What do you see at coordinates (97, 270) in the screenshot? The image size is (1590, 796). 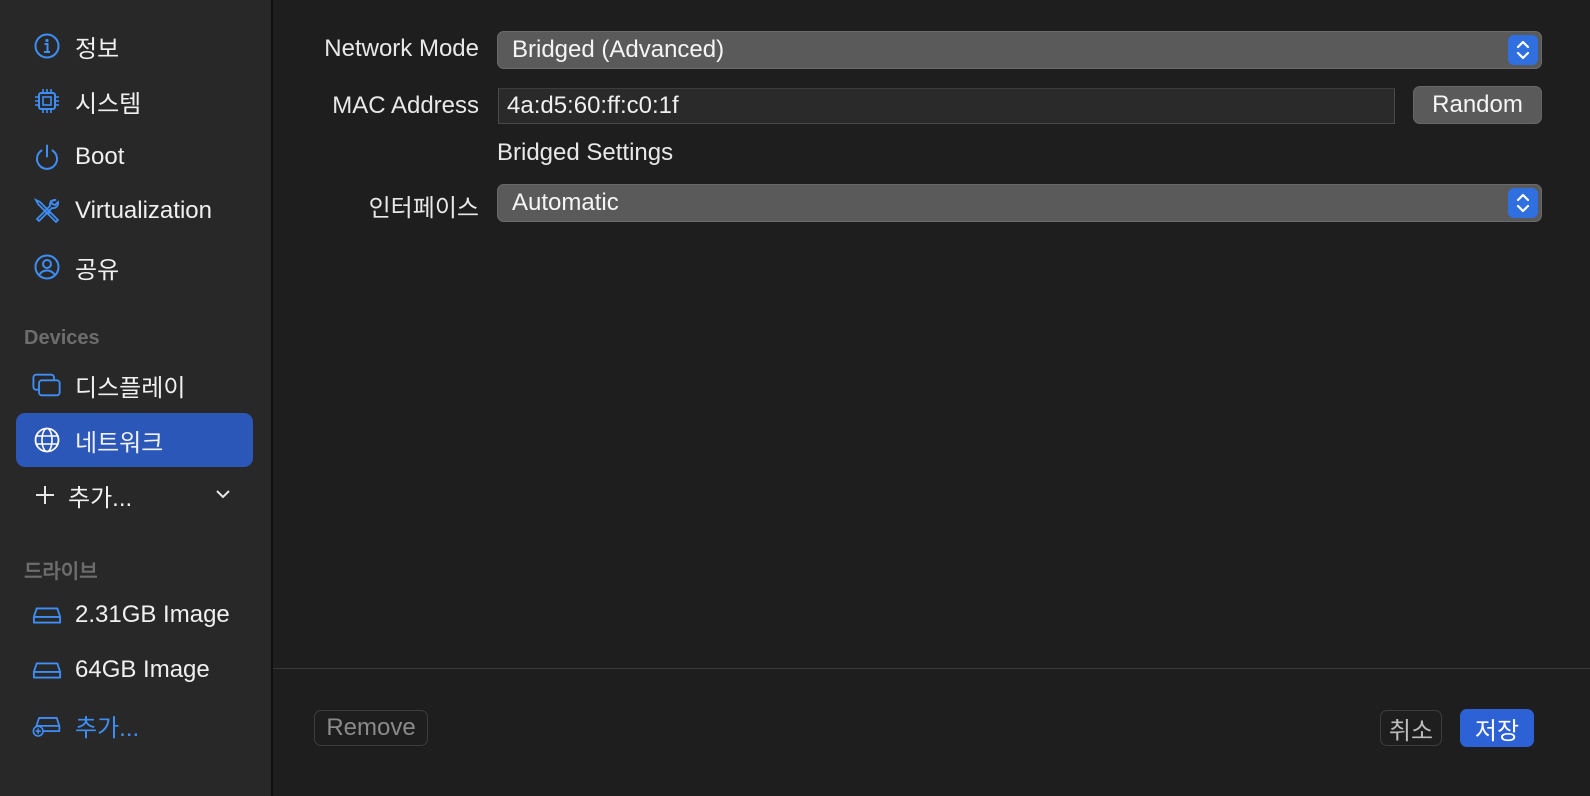 I see `sidebar-item-label: 공유` at bounding box center [97, 270].